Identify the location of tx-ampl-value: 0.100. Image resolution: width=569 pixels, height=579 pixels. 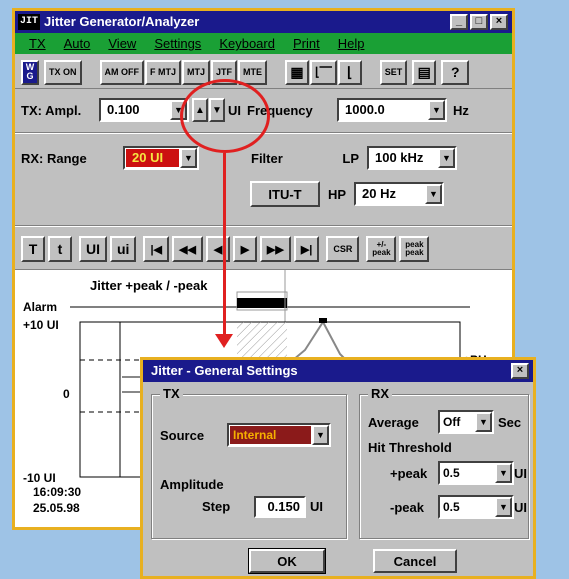
(123, 109).